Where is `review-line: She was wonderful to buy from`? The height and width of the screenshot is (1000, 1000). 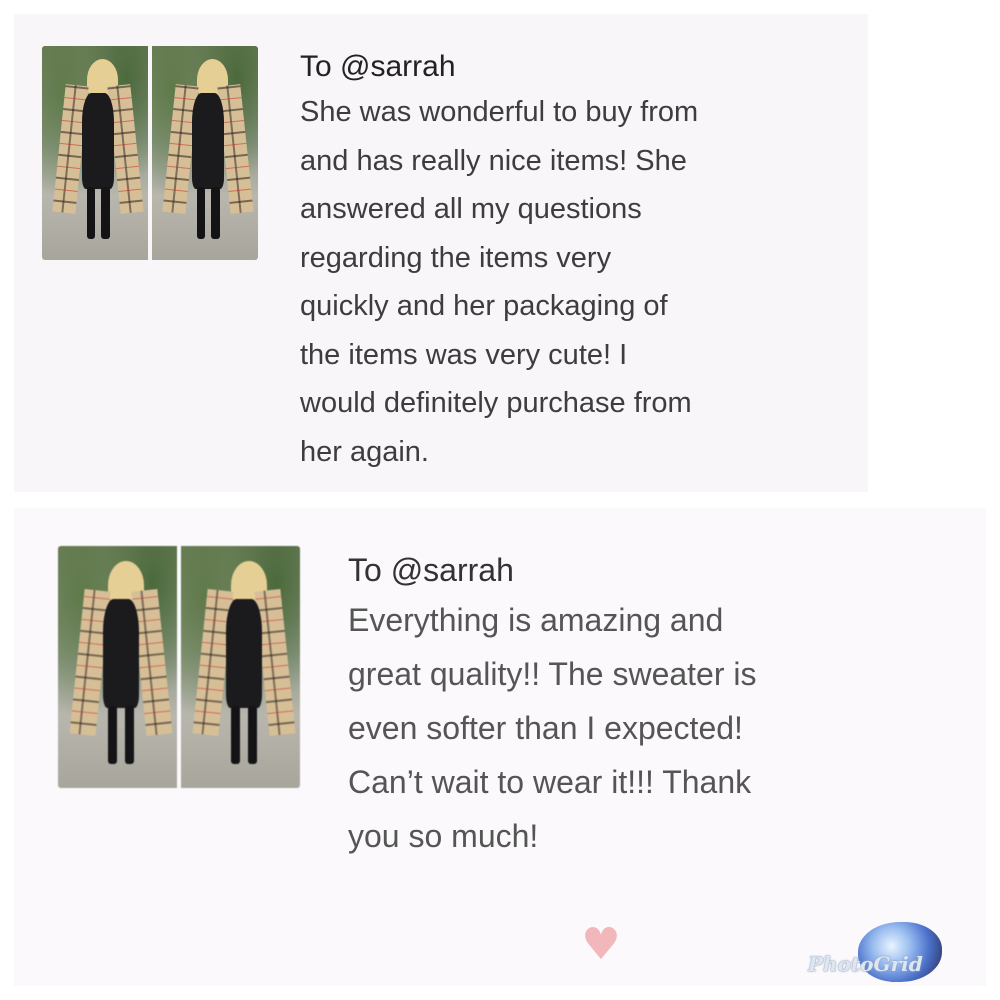
review-line: She was wonderful to buy from is located at coordinates (499, 112).